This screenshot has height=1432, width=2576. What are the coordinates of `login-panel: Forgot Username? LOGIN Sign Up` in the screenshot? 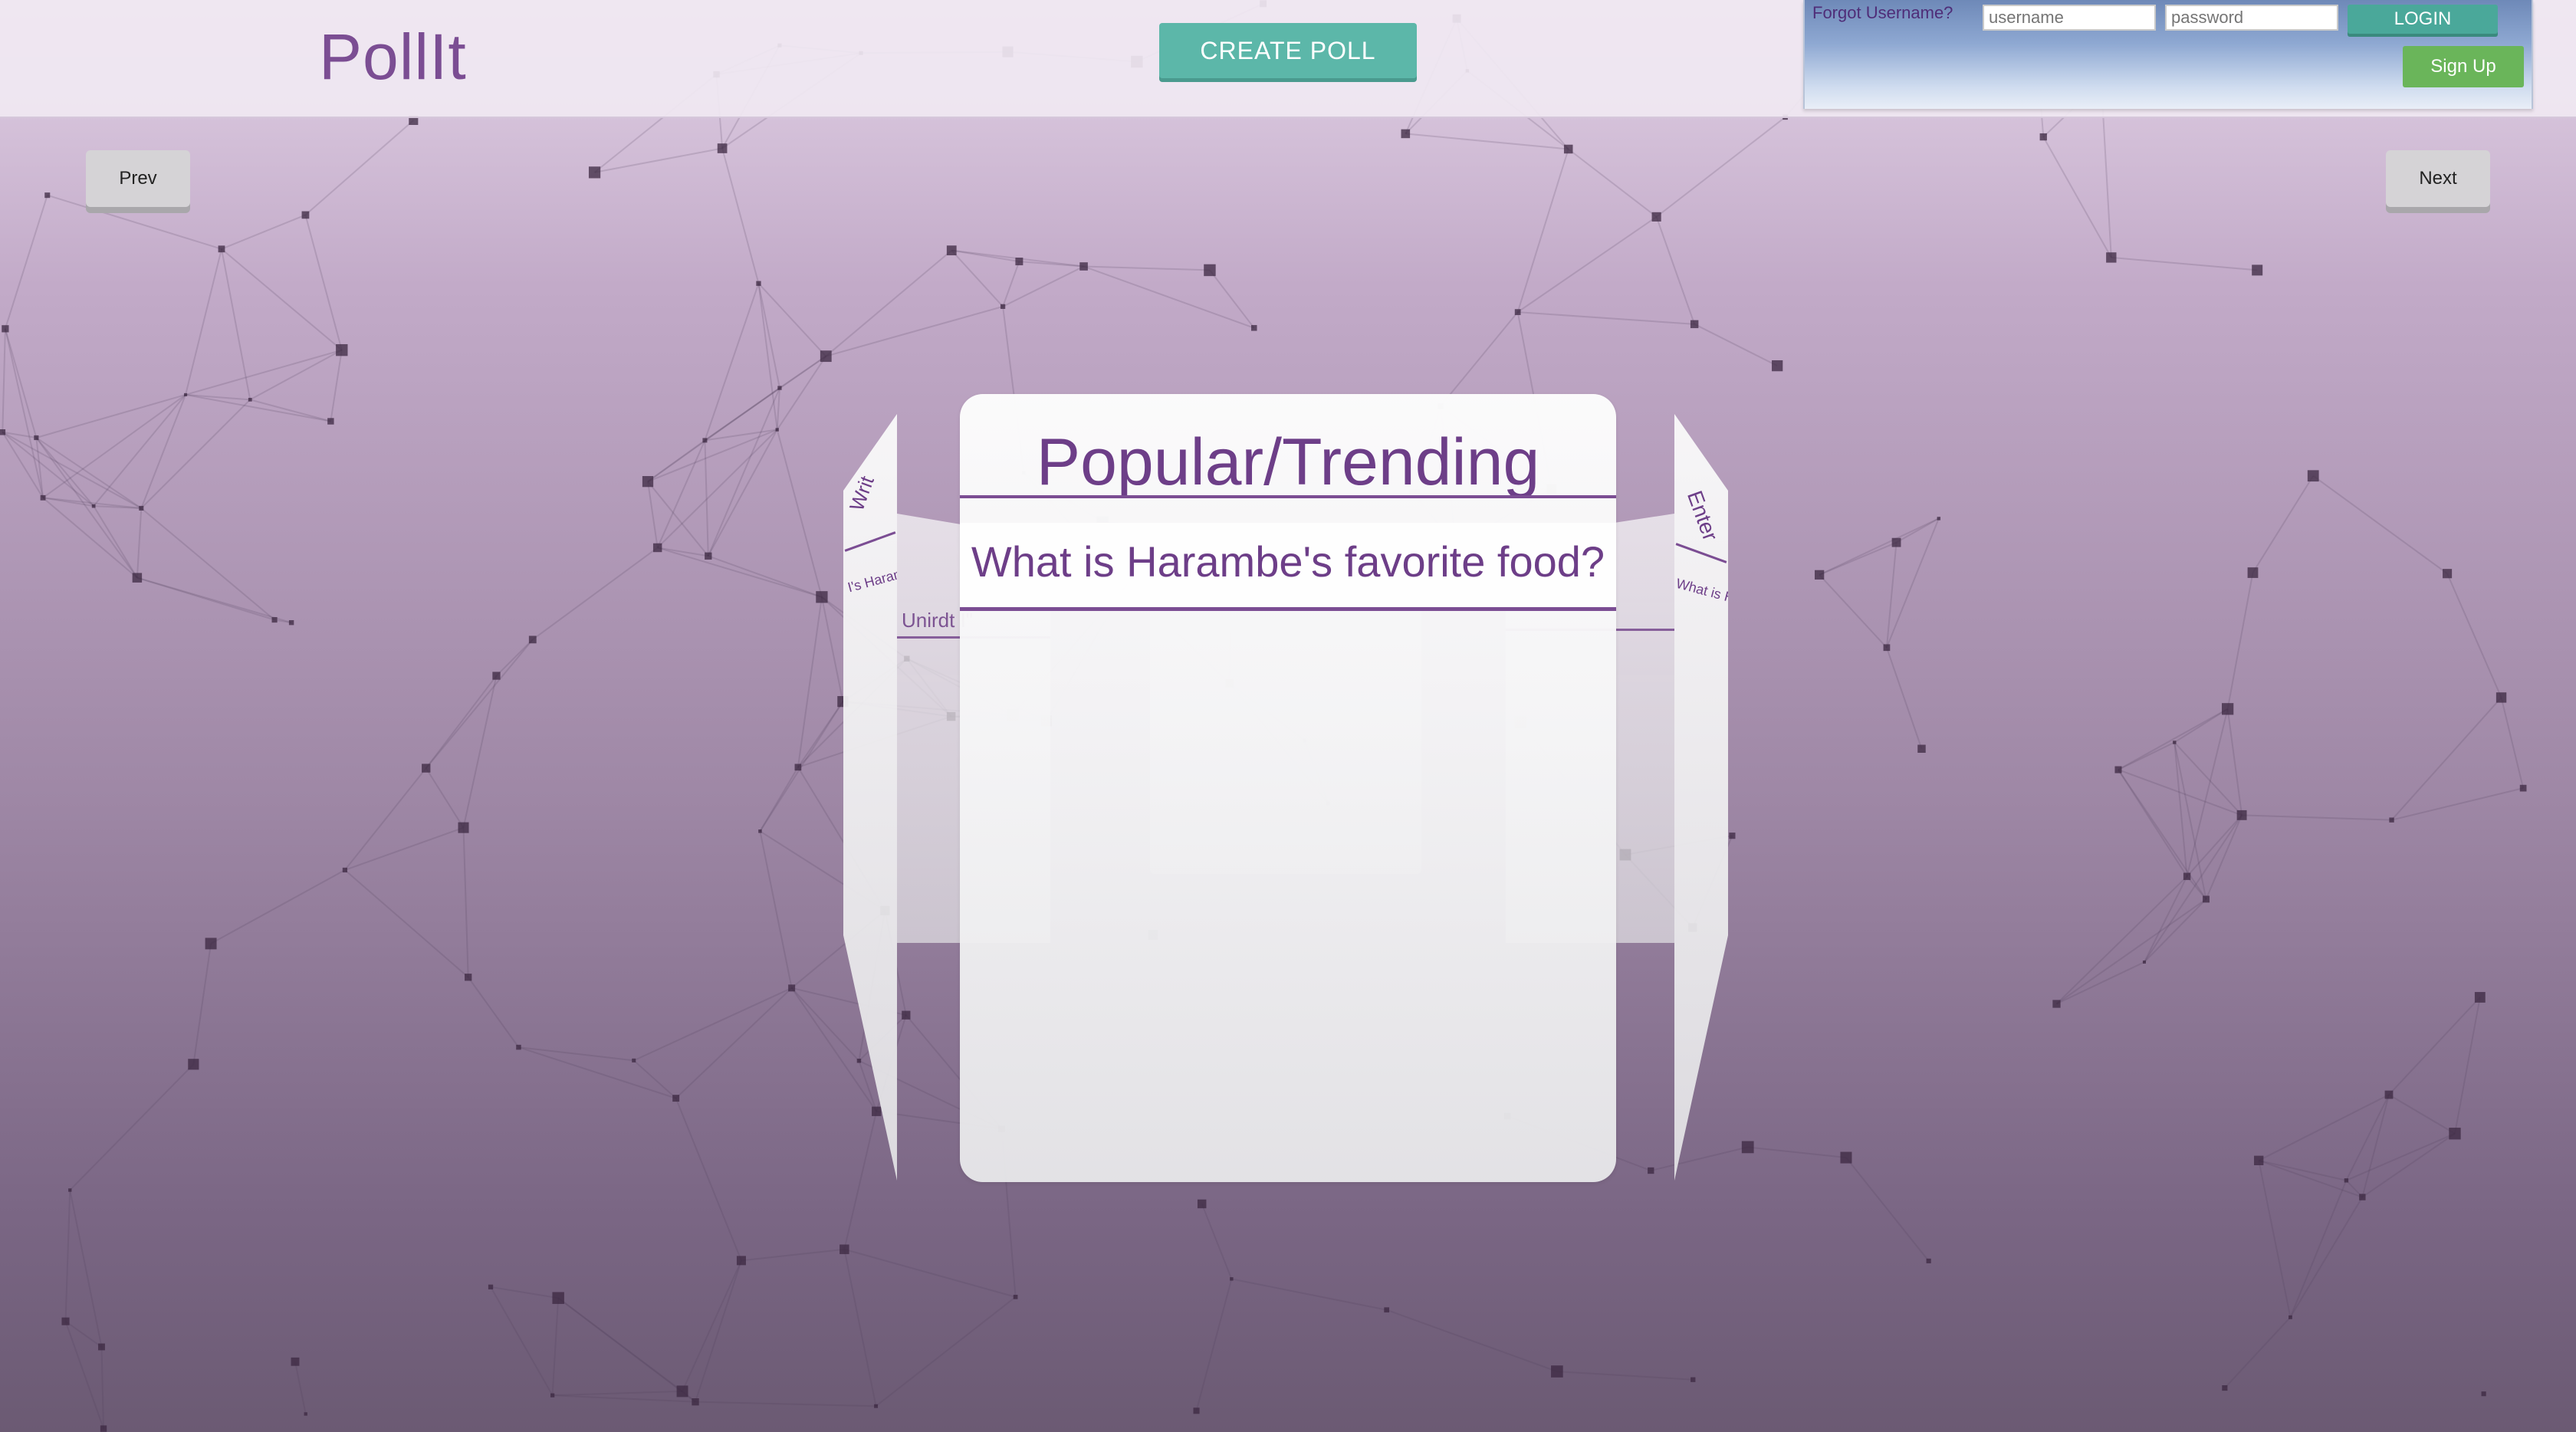 It's located at (2168, 55).